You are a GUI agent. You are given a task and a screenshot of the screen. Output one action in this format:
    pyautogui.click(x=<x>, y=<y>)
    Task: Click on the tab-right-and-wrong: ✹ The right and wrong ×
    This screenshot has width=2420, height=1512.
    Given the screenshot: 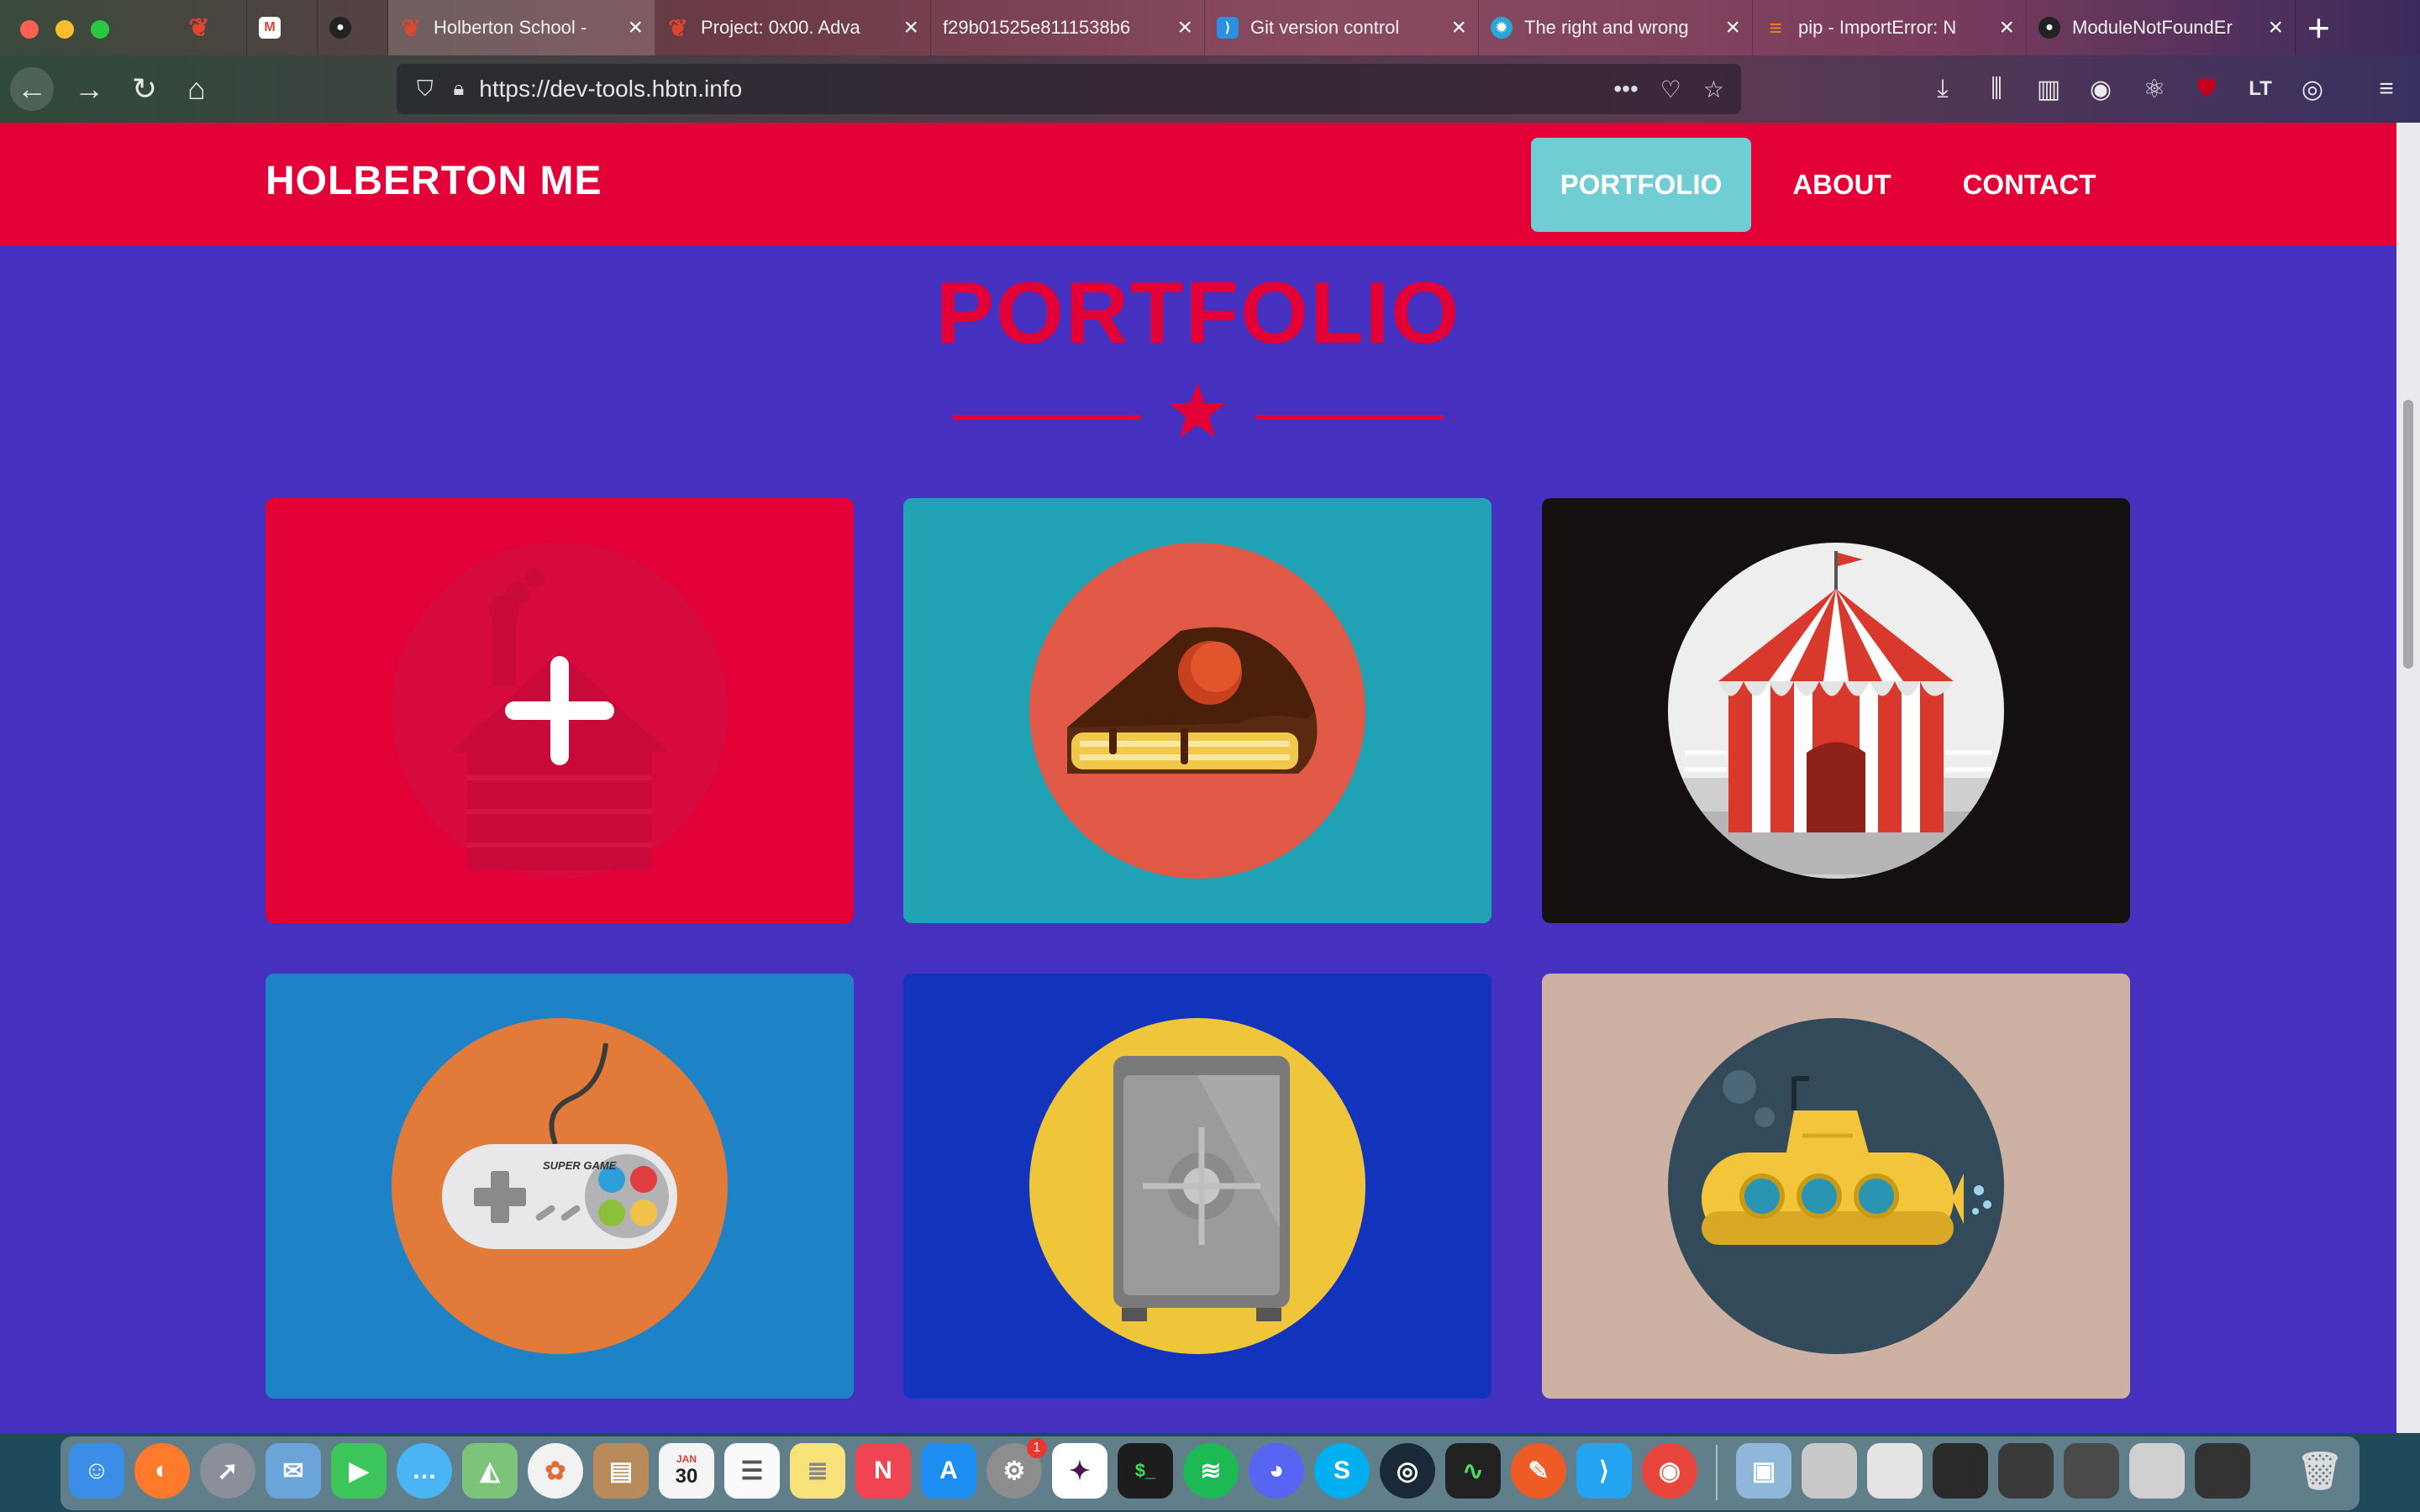 What is the action you would take?
    pyautogui.click(x=1616, y=27)
    